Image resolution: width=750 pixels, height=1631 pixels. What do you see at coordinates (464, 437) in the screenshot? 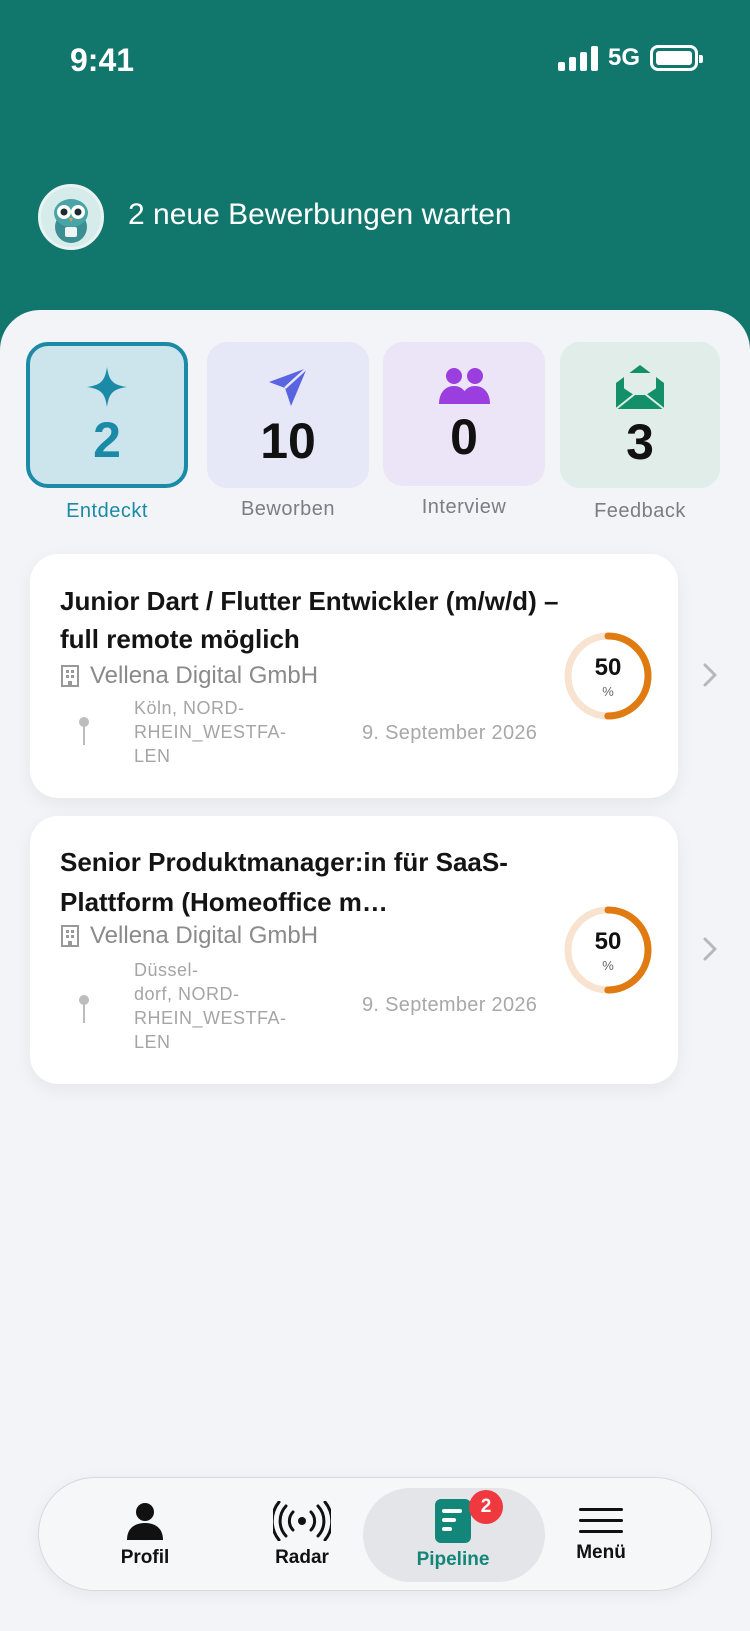
I see `stat-count-interview: 0` at bounding box center [464, 437].